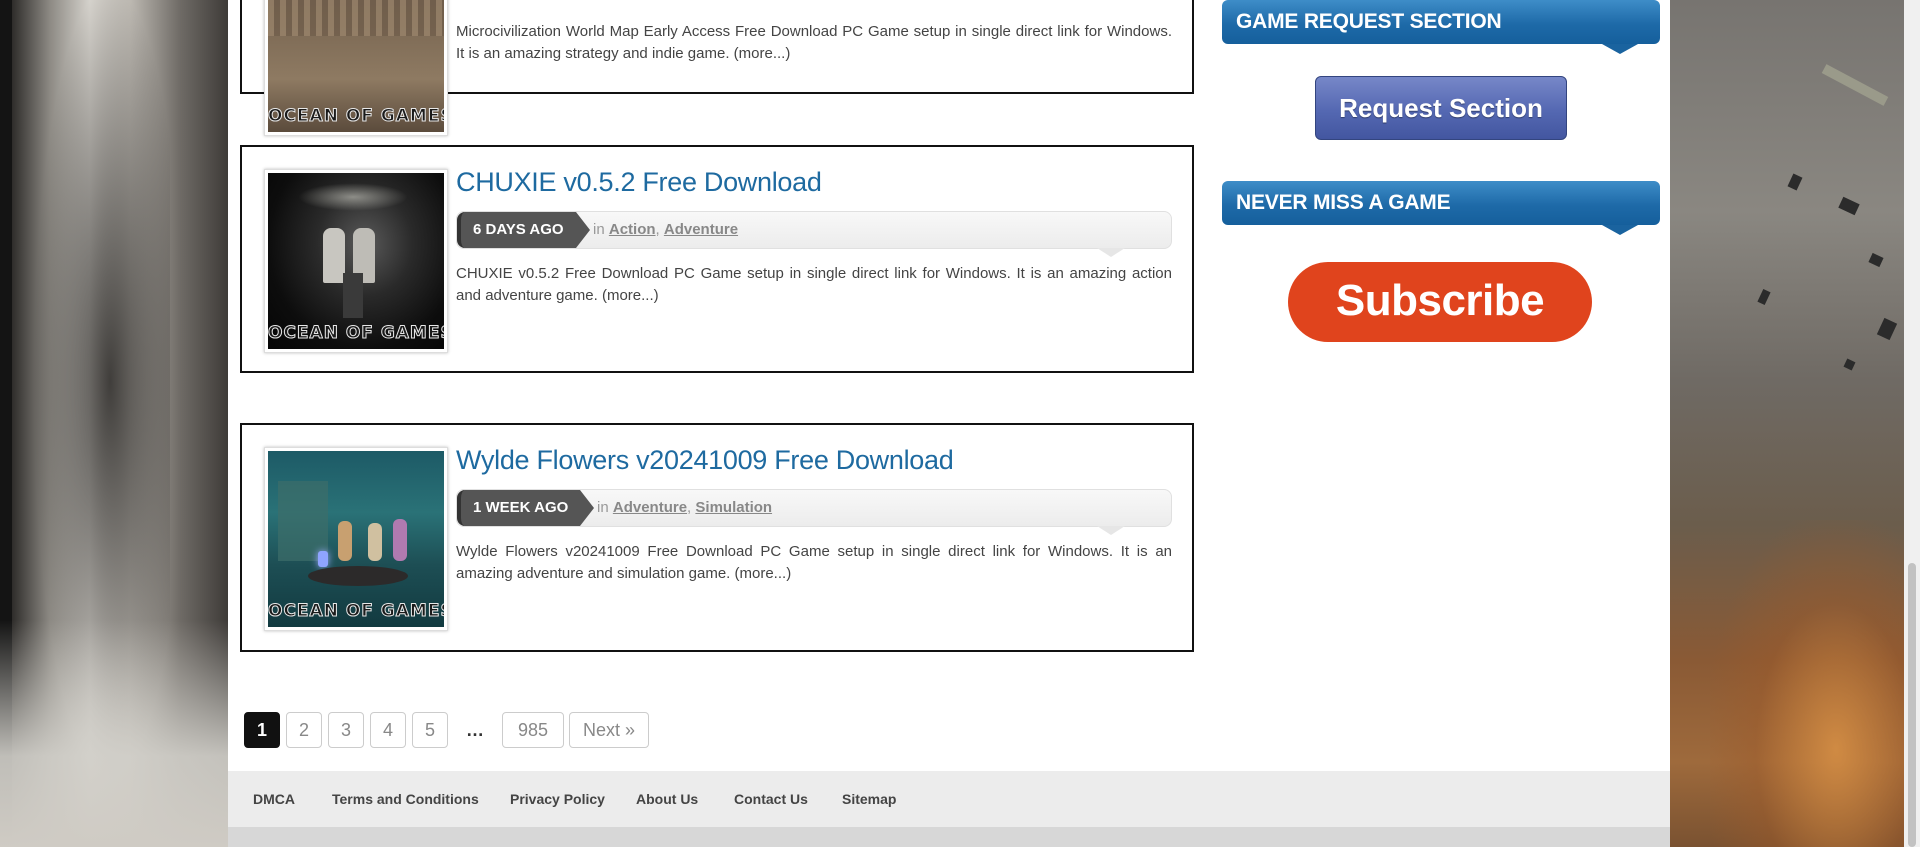 The width and height of the screenshot is (1920, 847). What do you see at coordinates (632, 229) in the screenshot?
I see `category-link: Action` at bounding box center [632, 229].